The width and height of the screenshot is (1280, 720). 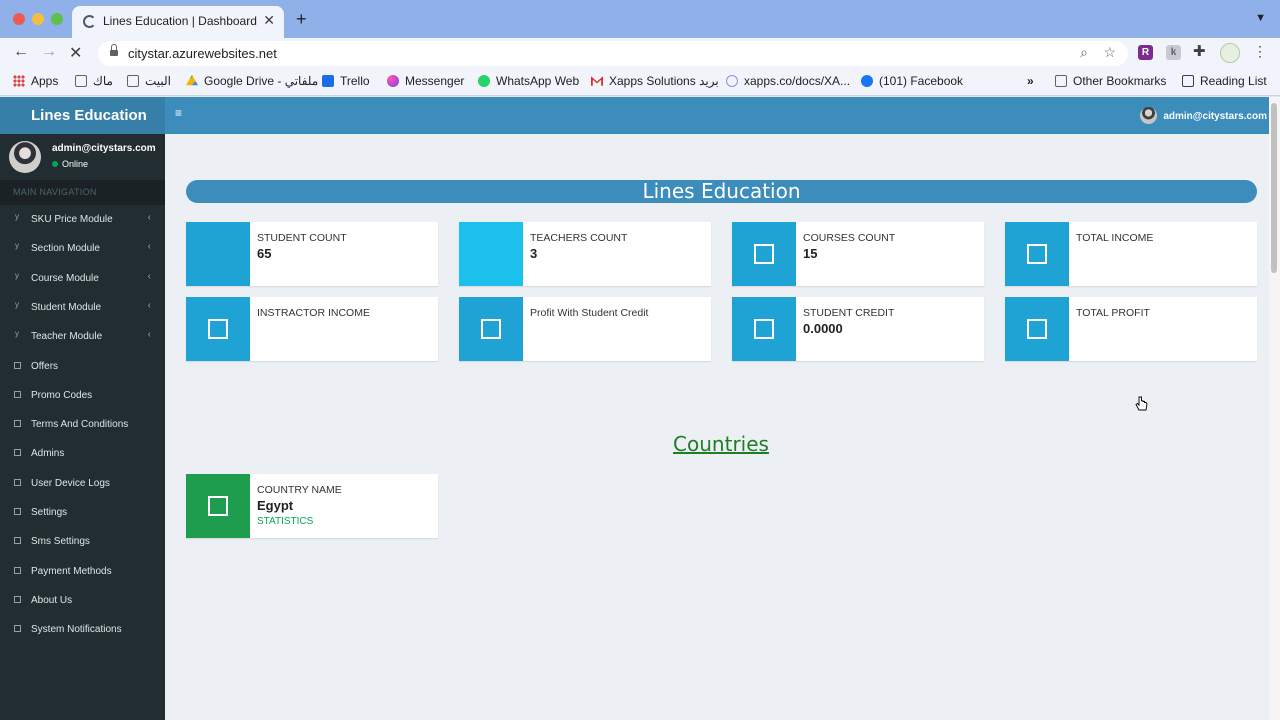 What do you see at coordinates (1084, 52) in the screenshot?
I see `search-icon: ⌕` at bounding box center [1084, 52].